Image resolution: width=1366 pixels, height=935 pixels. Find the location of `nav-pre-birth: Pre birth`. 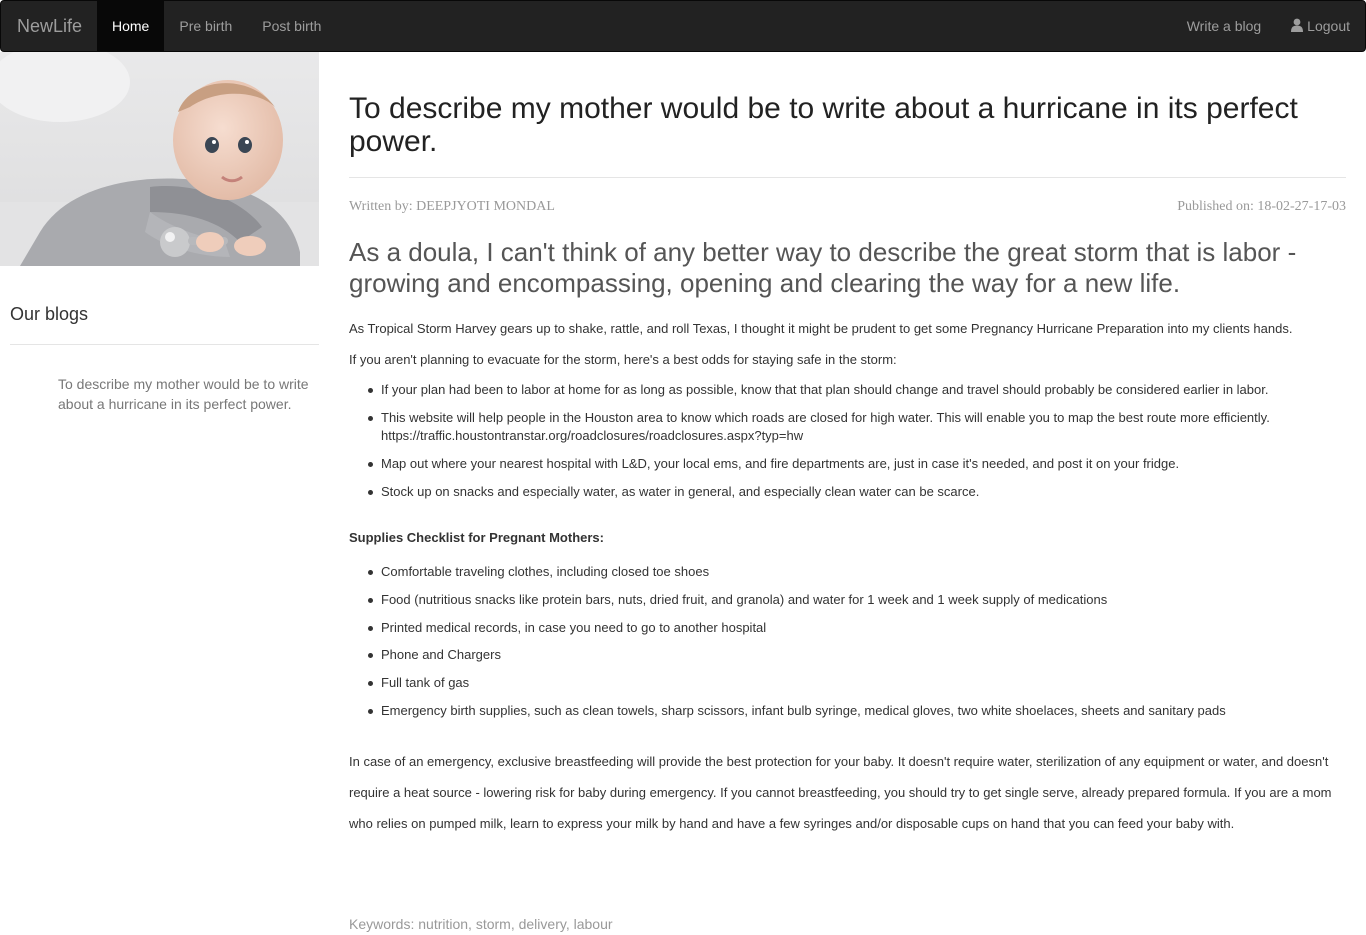

nav-pre-birth: Pre birth is located at coordinates (205, 26).